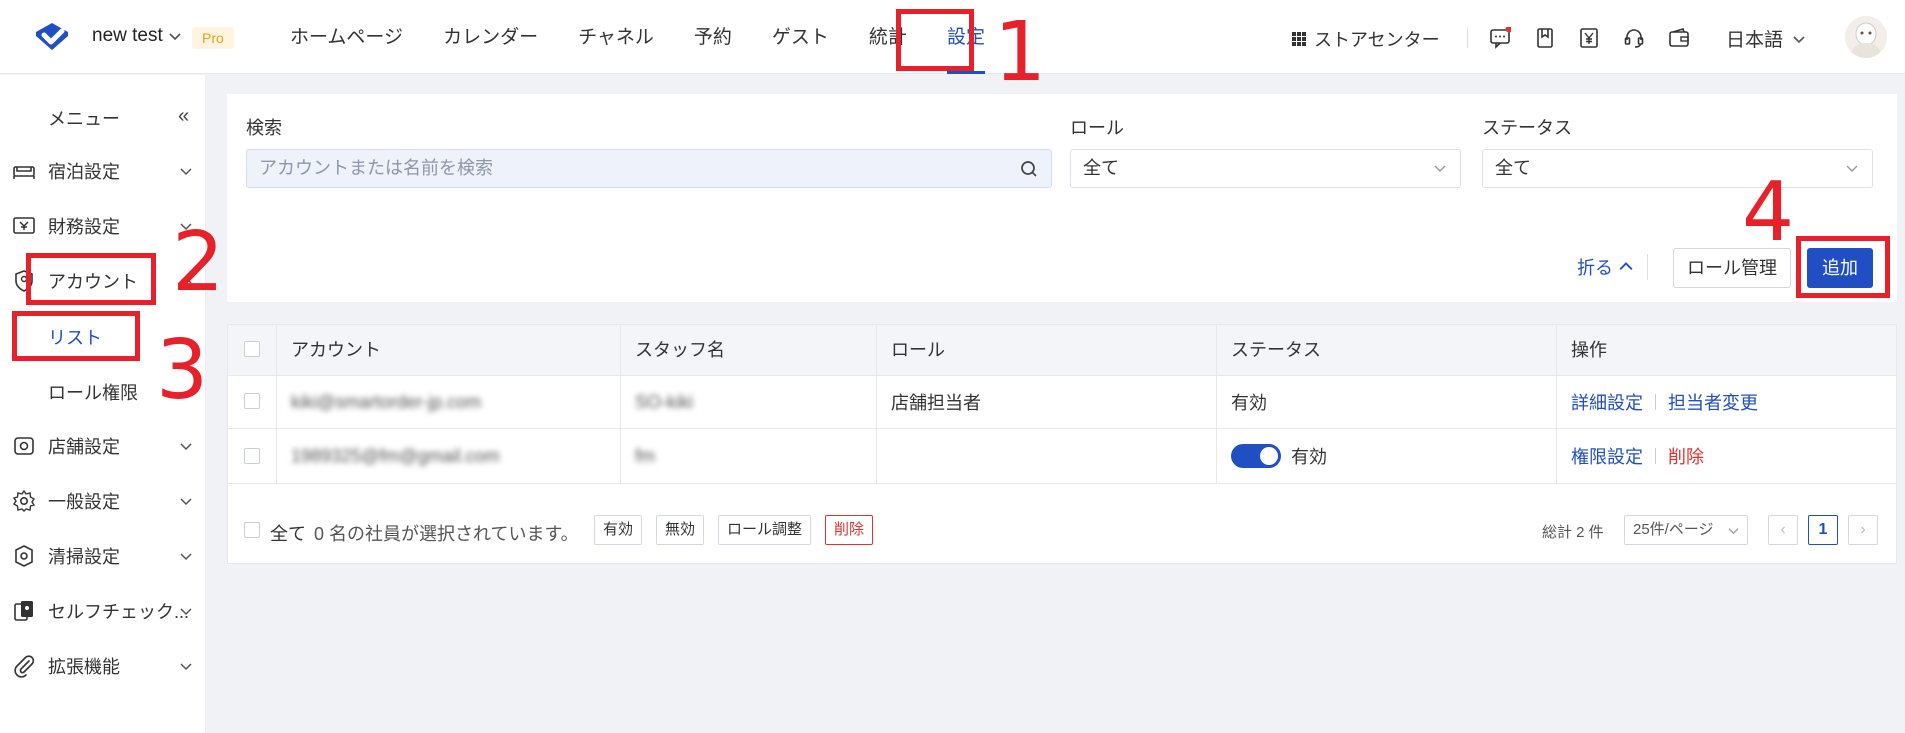 The image size is (1905, 733). What do you see at coordinates (24, 446) in the screenshot?
I see `store-icon` at bounding box center [24, 446].